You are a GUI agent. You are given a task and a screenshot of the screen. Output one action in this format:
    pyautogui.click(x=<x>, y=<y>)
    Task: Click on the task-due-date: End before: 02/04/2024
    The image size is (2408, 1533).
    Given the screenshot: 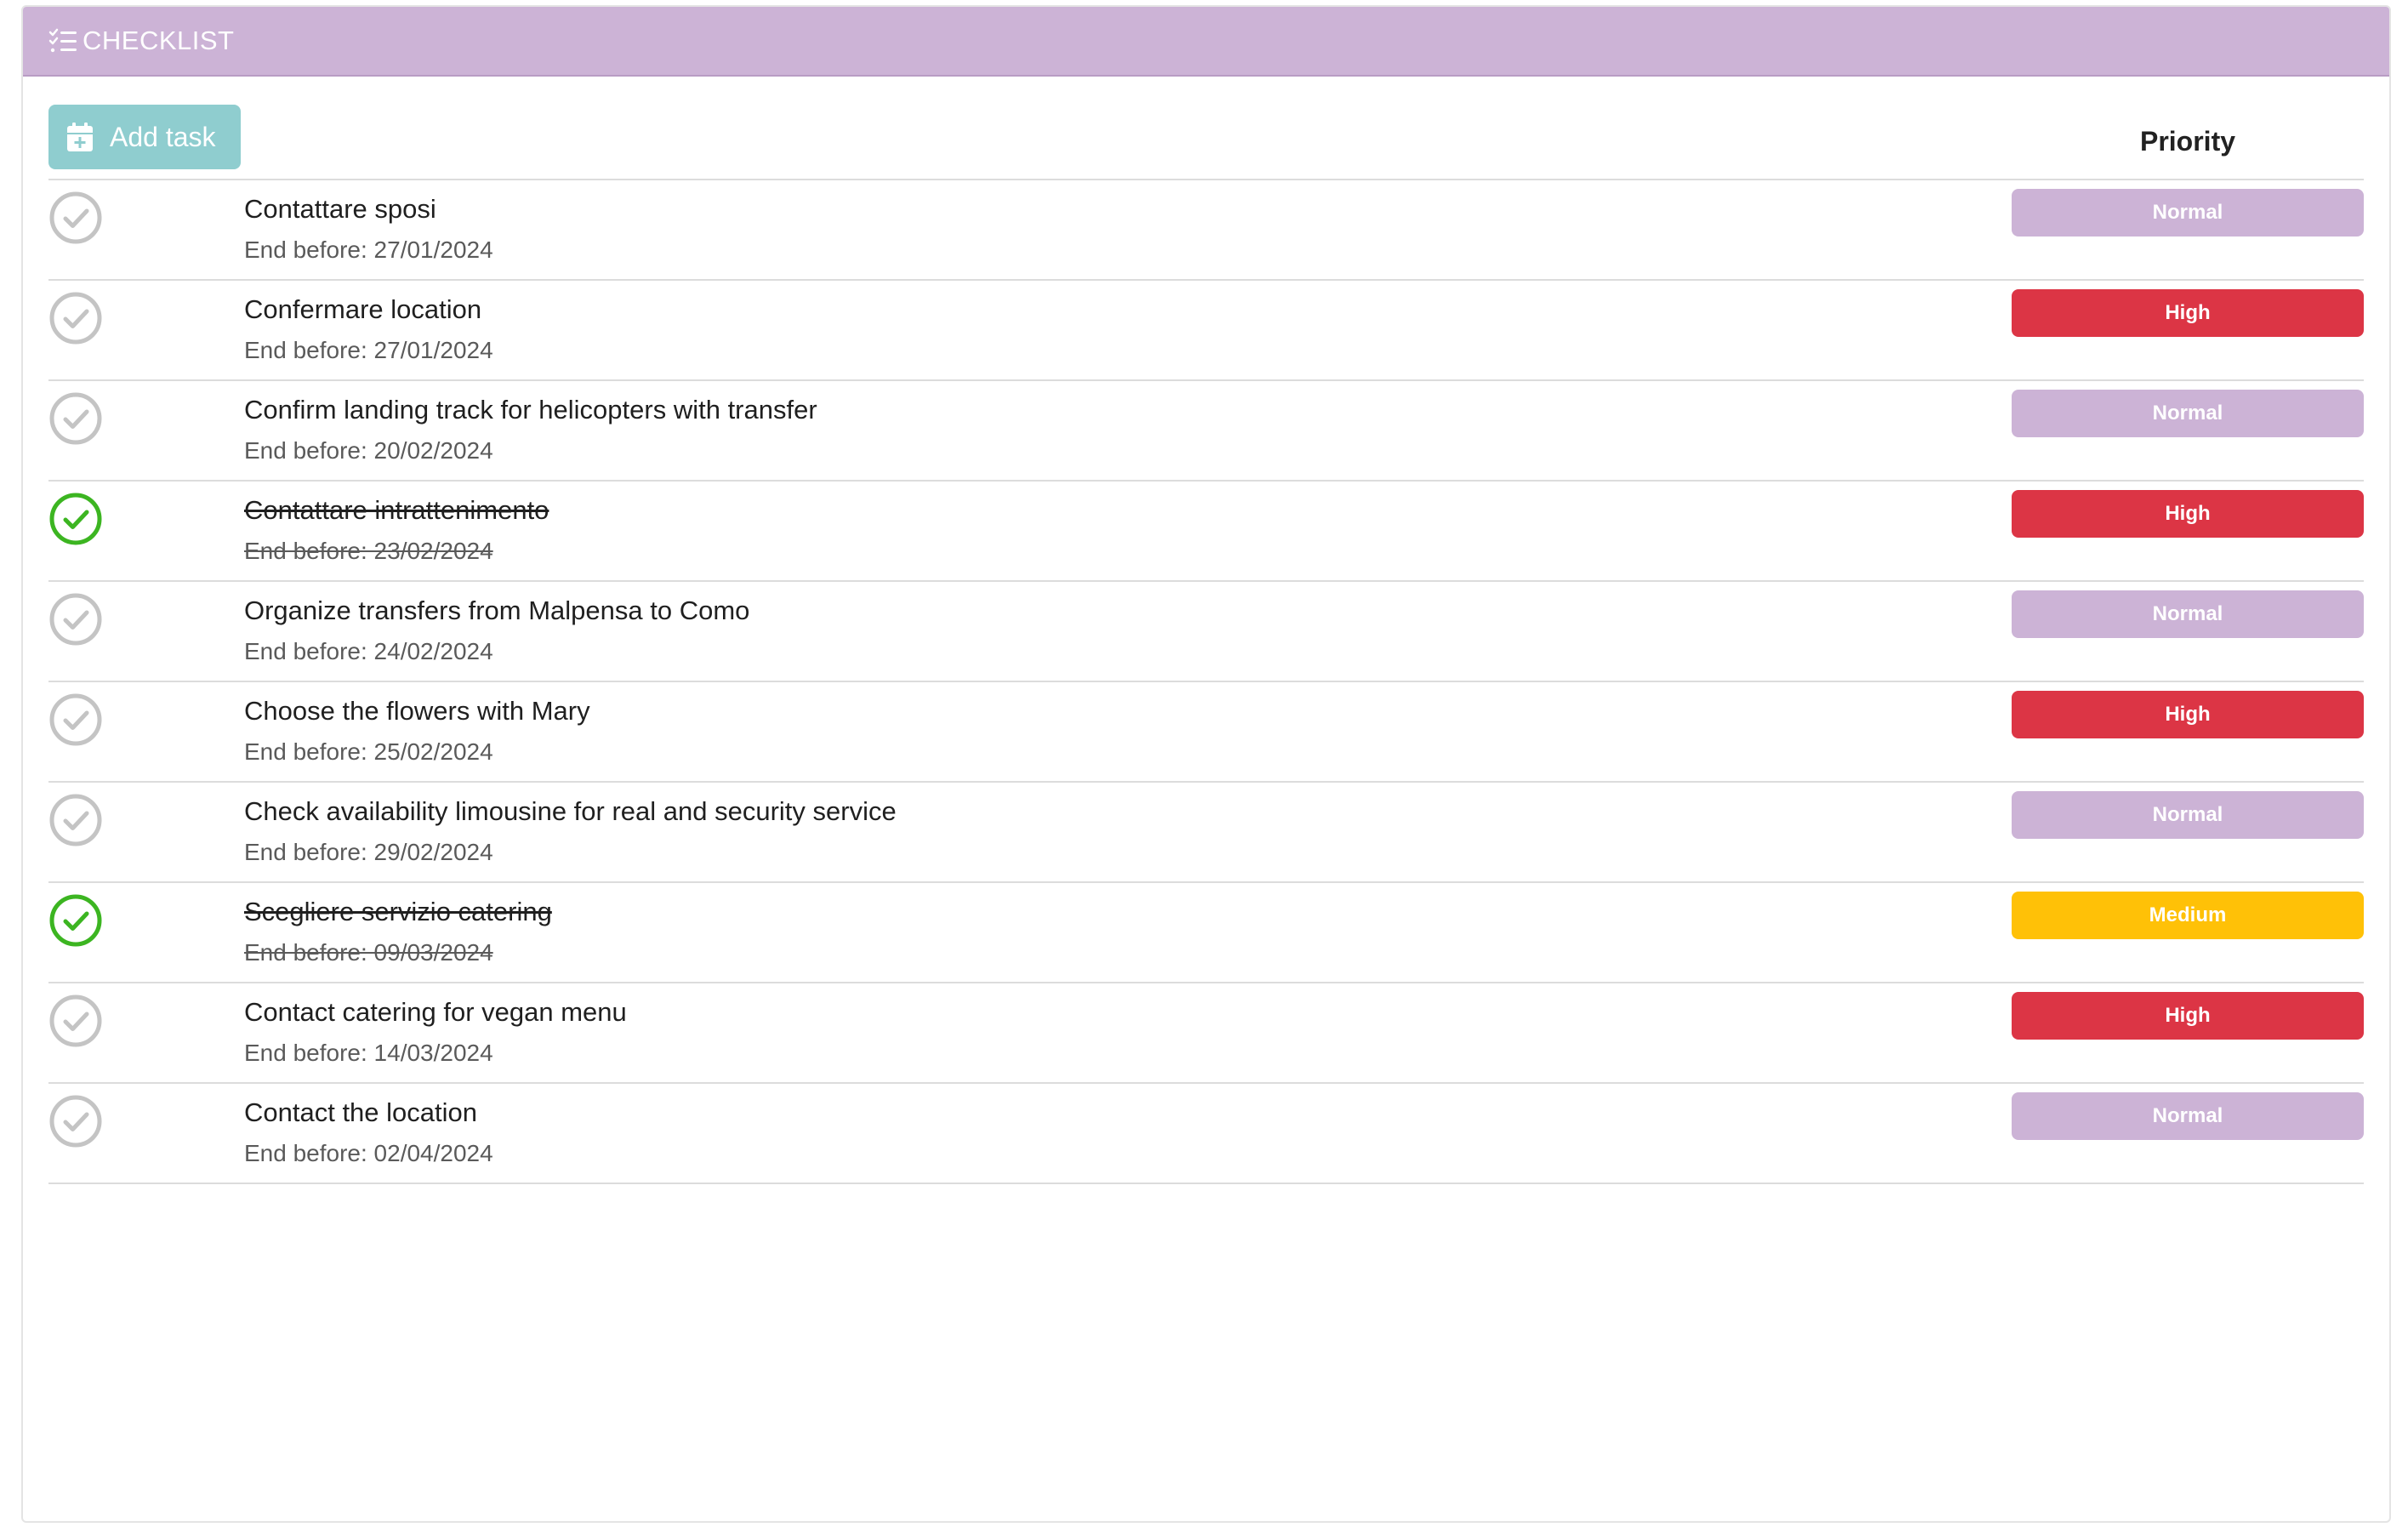 What is the action you would take?
    pyautogui.click(x=368, y=1153)
    